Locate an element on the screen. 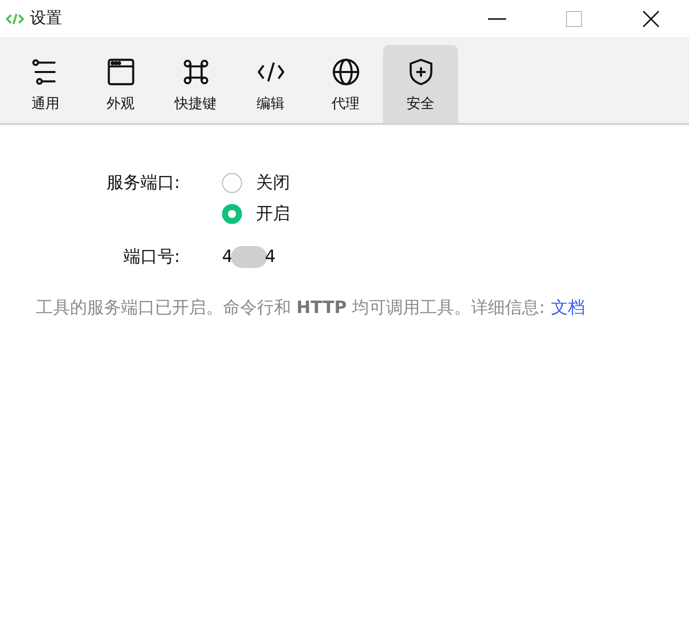 The height and width of the screenshot is (625, 689). command-icon is located at coordinates (195, 72).